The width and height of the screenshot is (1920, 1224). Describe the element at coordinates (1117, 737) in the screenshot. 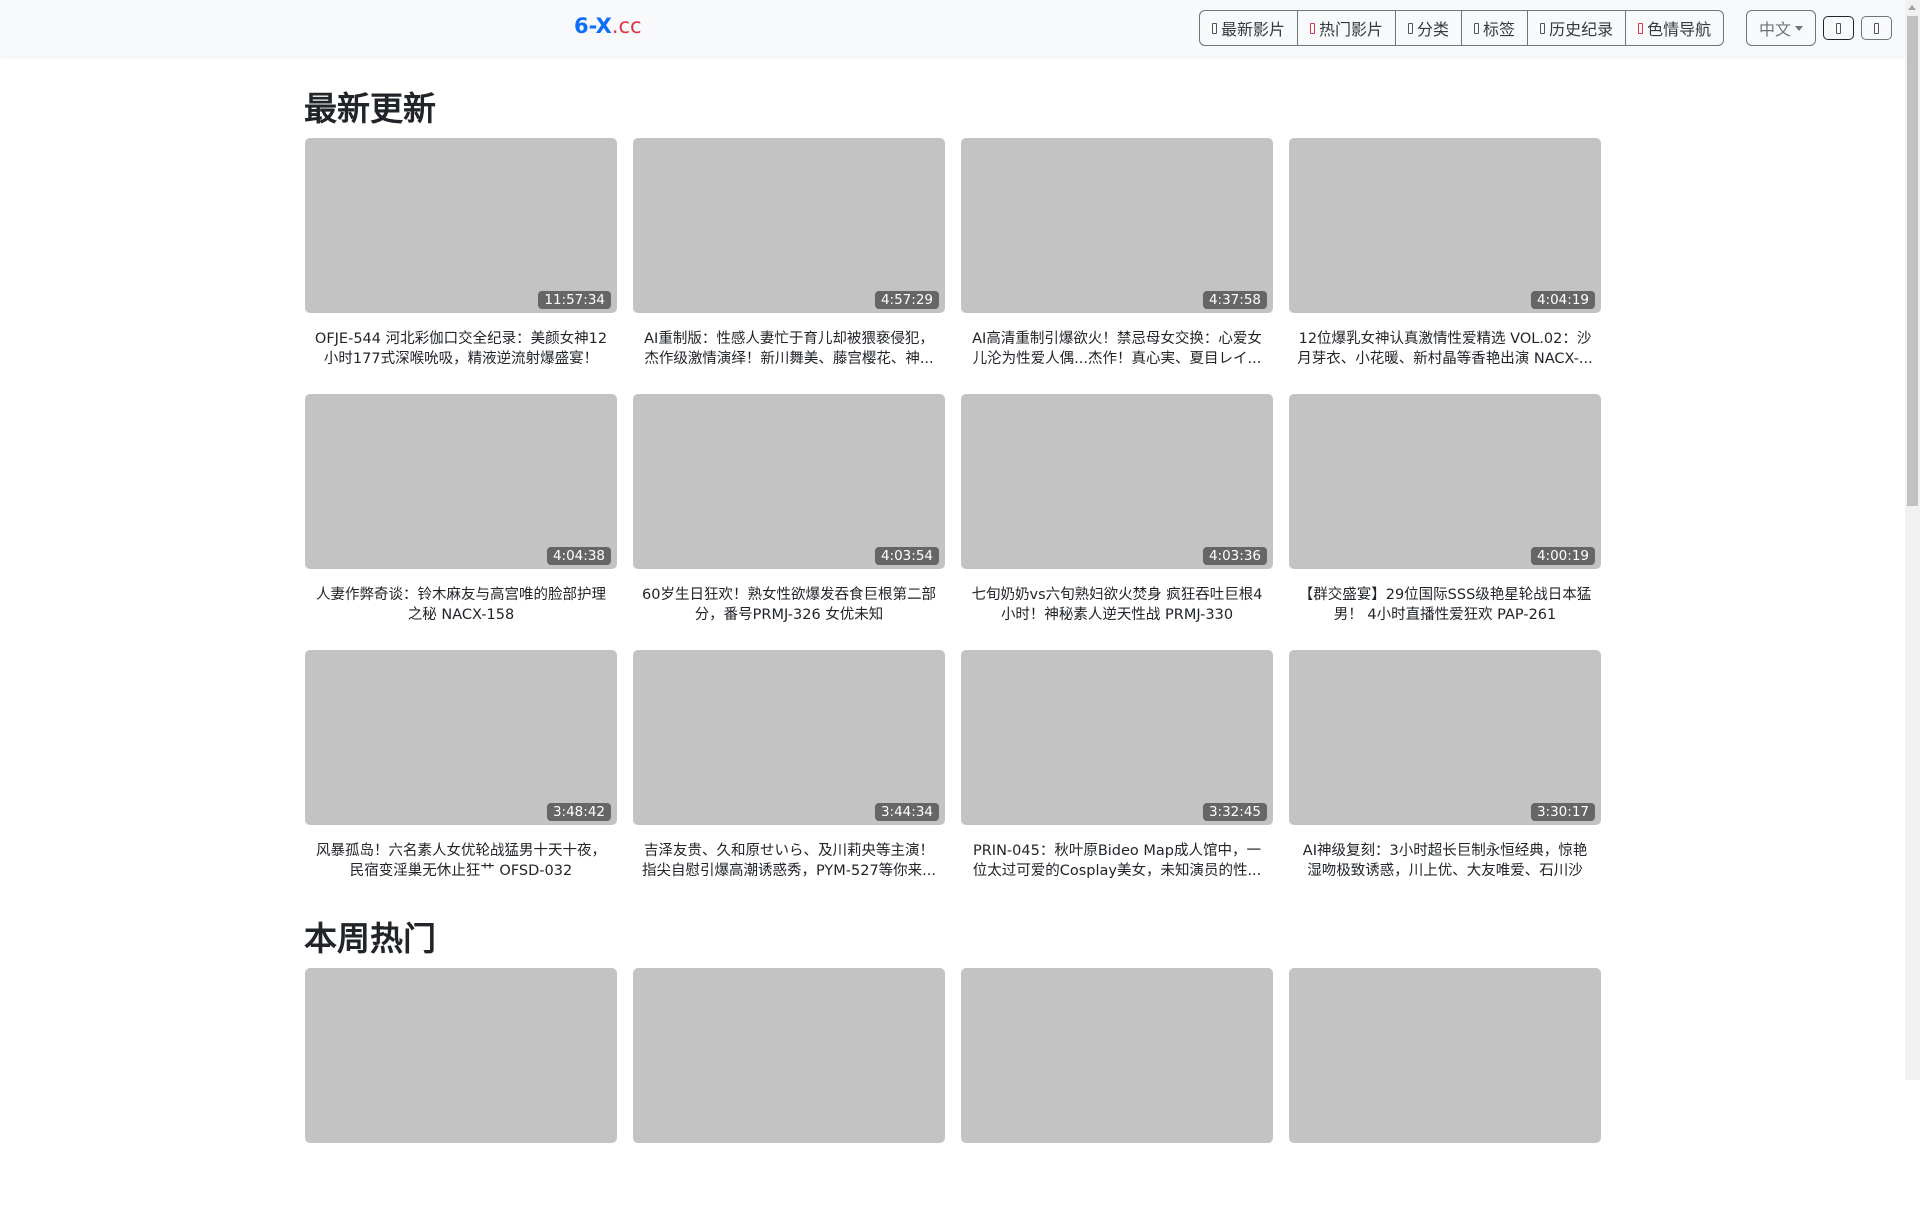

I see `video-thumbnail: 3:32:45` at that location.